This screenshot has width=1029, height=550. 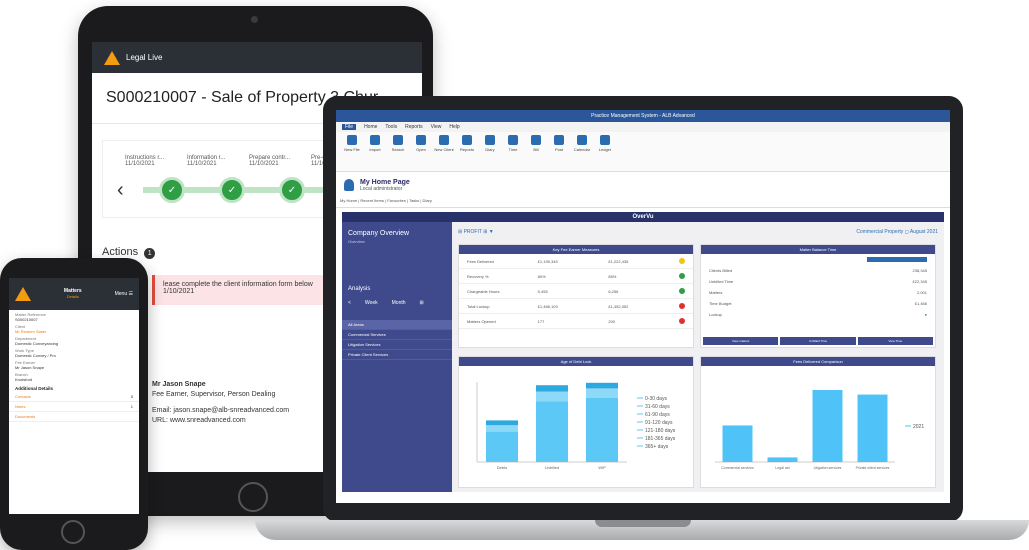 I want to click on tab-help: Help, so click(x=454, y=127).